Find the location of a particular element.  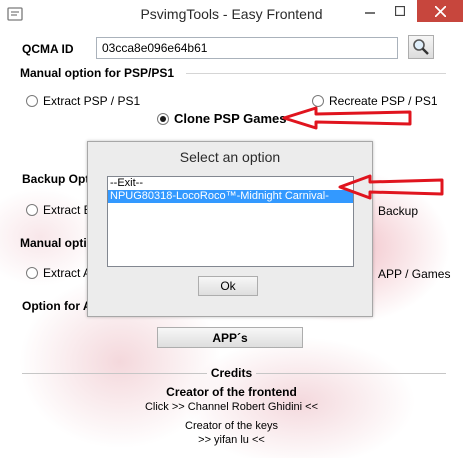

credits-title: Credits is located at coordinates (231, 373).